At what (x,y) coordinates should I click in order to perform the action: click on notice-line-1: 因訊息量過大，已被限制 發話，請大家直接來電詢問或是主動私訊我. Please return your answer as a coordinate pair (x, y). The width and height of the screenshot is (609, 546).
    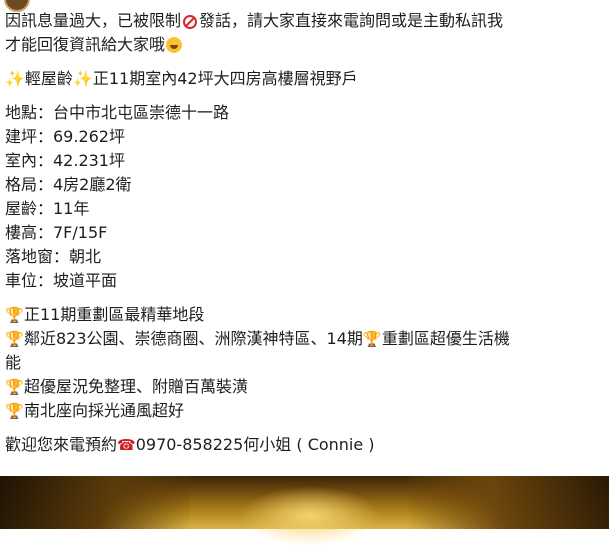
    Looking at the image, I should click on (303, 21).